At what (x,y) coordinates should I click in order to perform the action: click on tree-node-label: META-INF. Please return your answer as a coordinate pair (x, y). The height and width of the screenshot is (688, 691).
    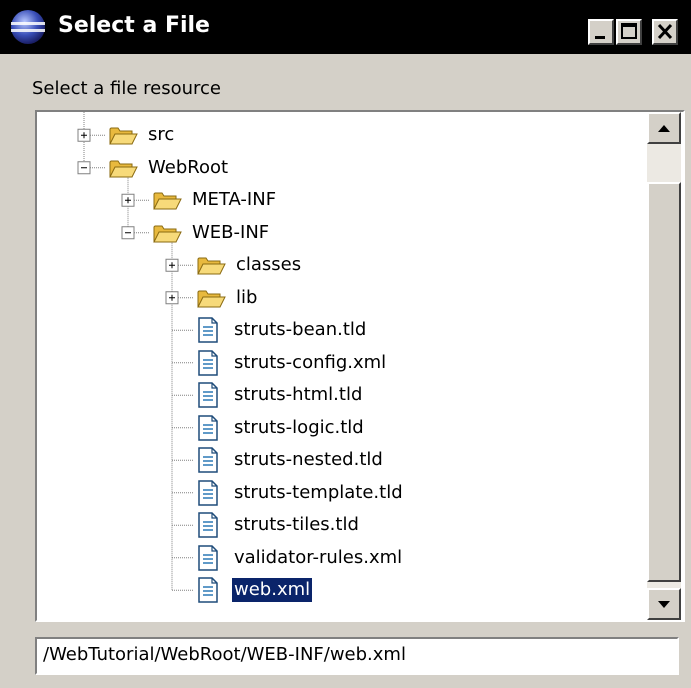
    Looking at the image, I should click on (234, 200).